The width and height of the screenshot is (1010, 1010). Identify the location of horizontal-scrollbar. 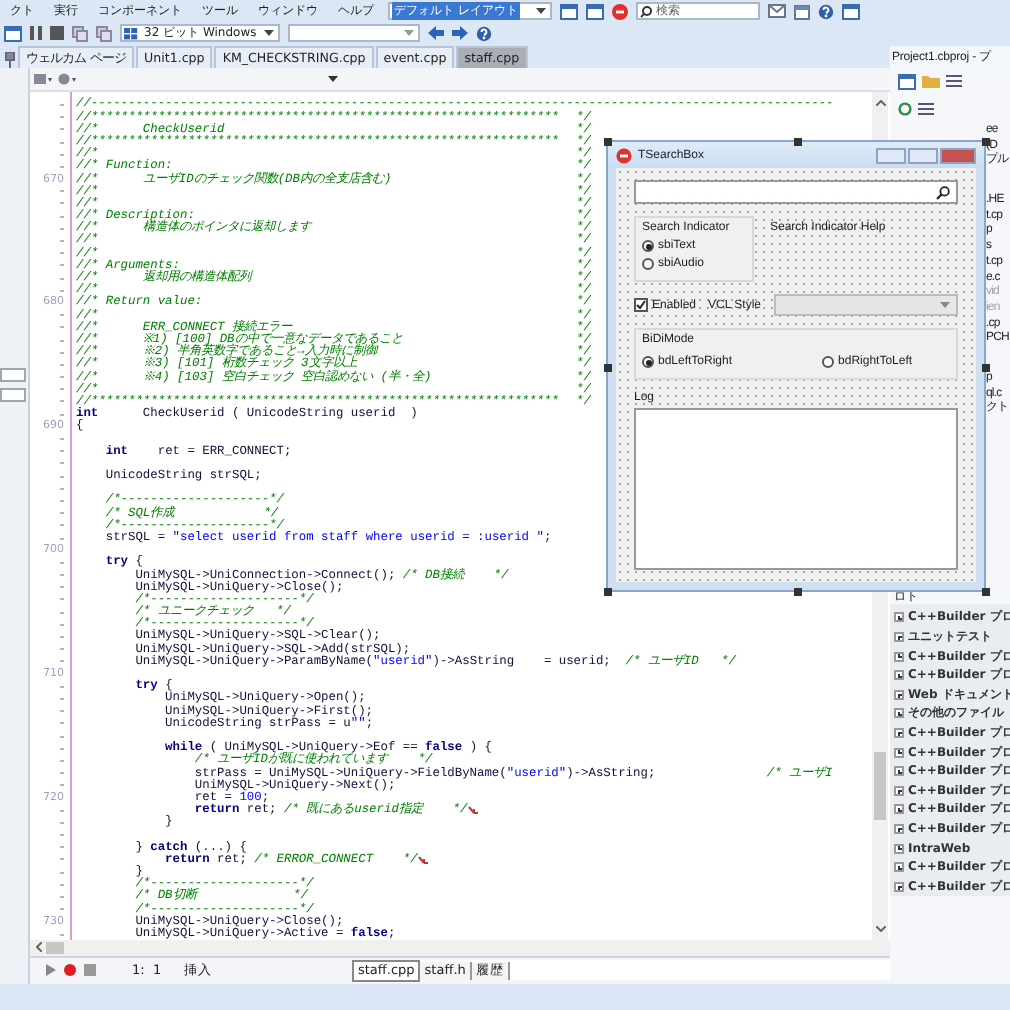
(460, 948).